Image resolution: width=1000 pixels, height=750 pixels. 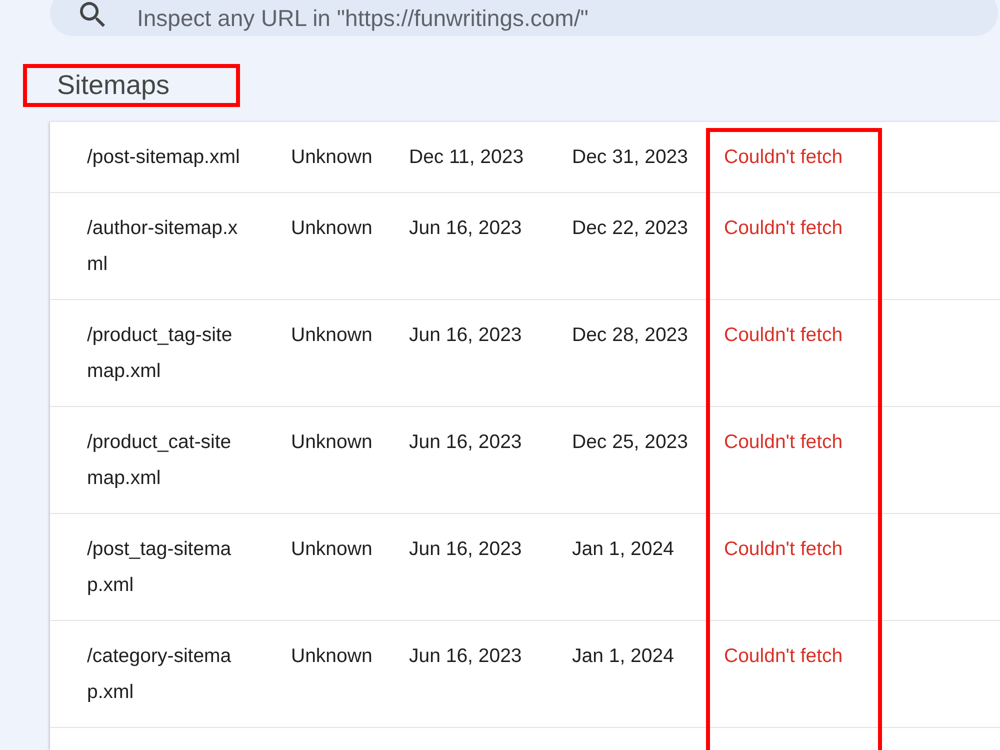 What do you see at coordinates (164, 157) in the screenshot?
I see `sitemap-path: /post-sitemap.xml` at bounding box center [164, 157].